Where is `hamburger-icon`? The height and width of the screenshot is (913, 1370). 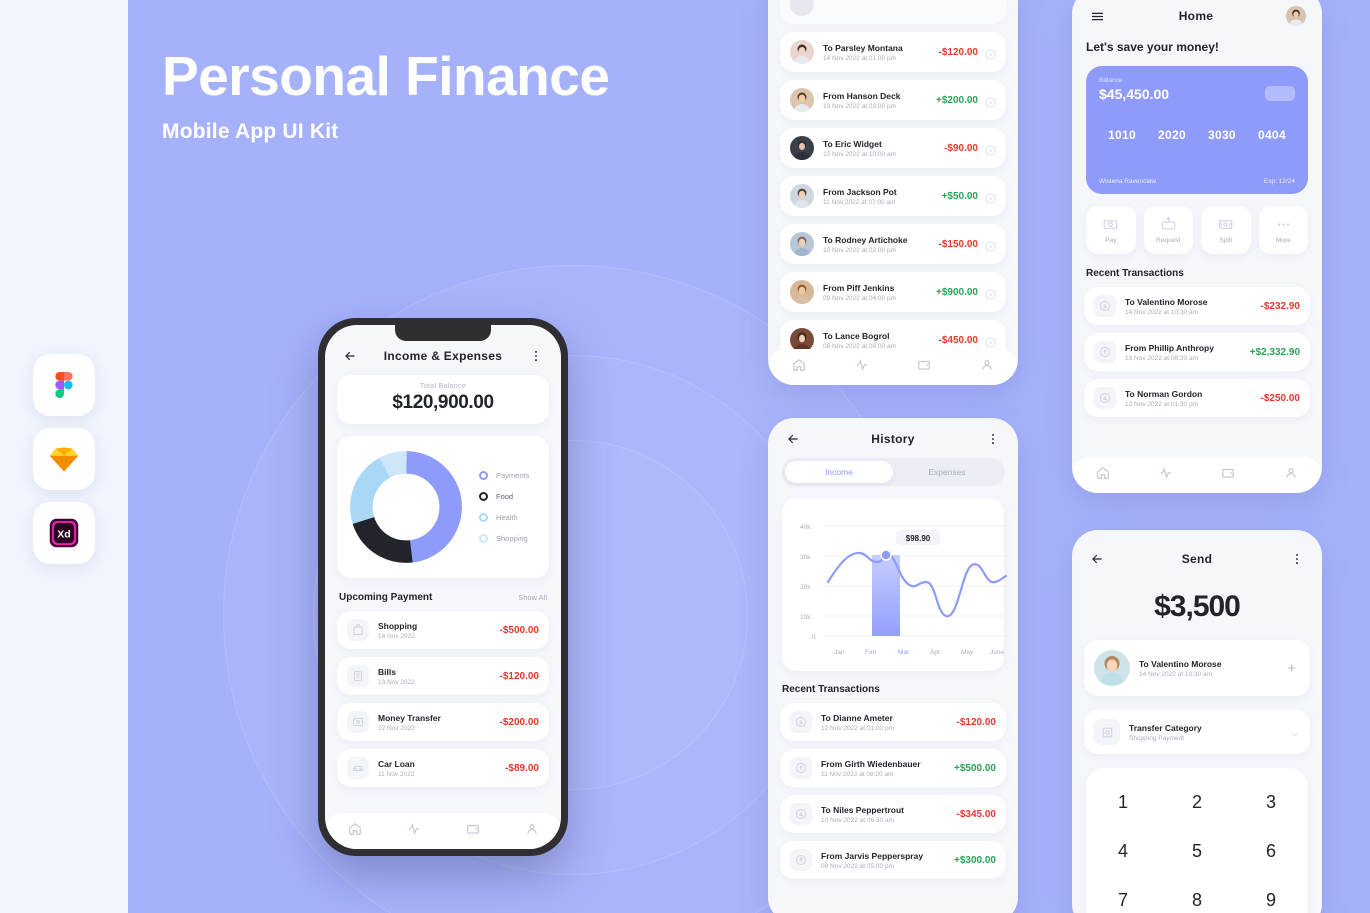
hamburger-icon is located at coordinates (1097, 16).